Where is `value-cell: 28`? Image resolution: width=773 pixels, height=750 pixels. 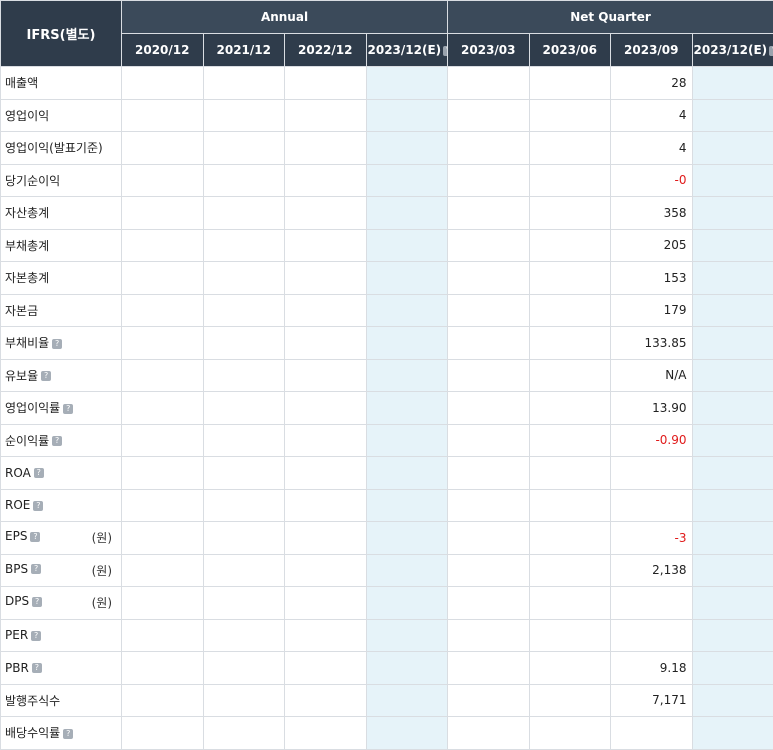
value-cell: 28 is located at coordinates (652, 83).